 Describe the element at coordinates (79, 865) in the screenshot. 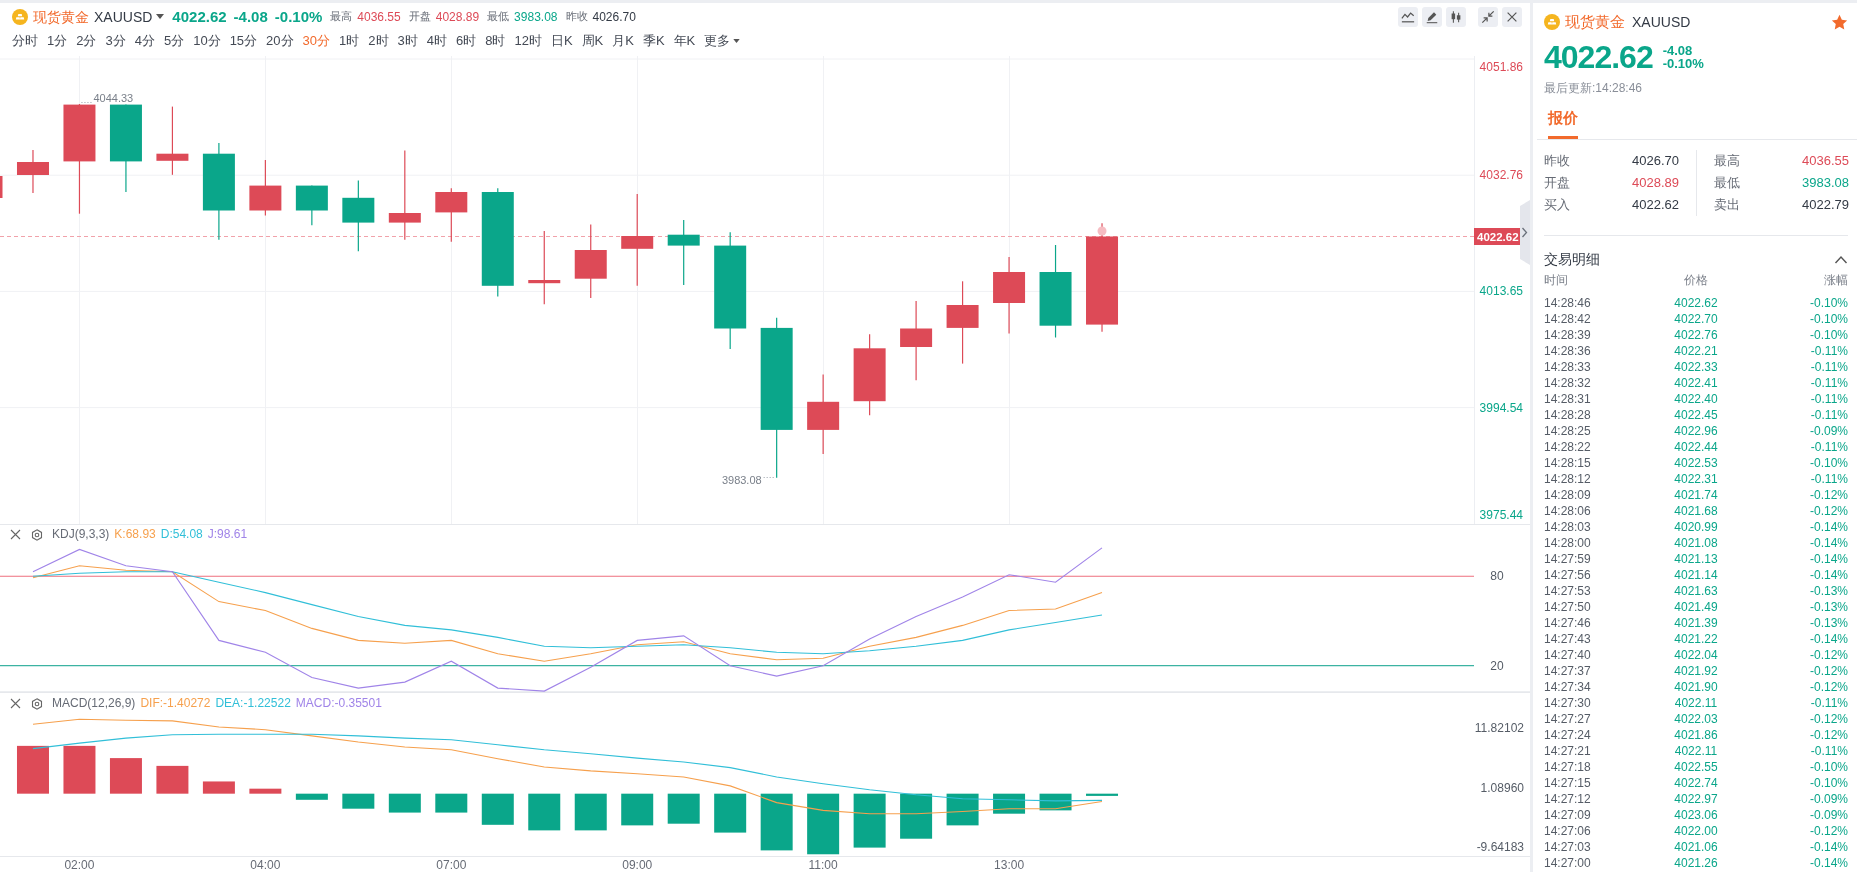

I see `time-axis-label: 02:00` at that location.